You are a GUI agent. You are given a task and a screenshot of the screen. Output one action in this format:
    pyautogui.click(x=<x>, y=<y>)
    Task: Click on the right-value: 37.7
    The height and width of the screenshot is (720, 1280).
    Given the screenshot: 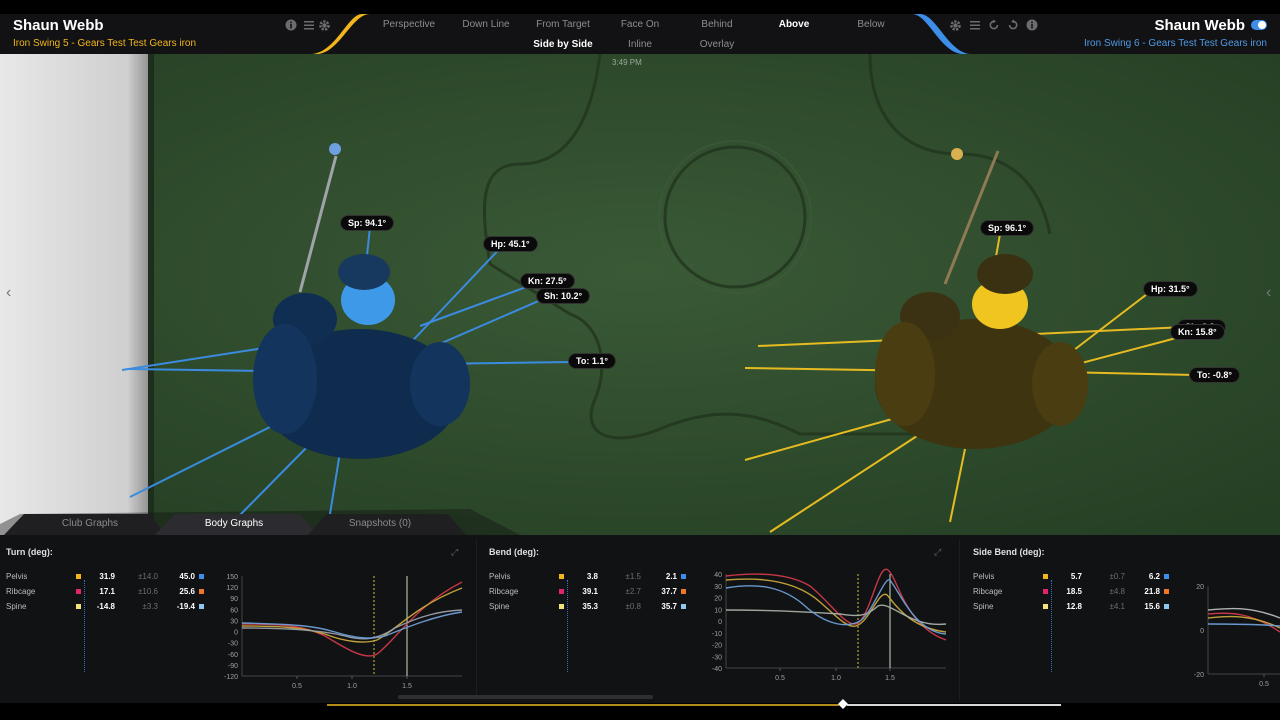 What is the action you would take?
    pyautogui.click(x=669, y=591)
    